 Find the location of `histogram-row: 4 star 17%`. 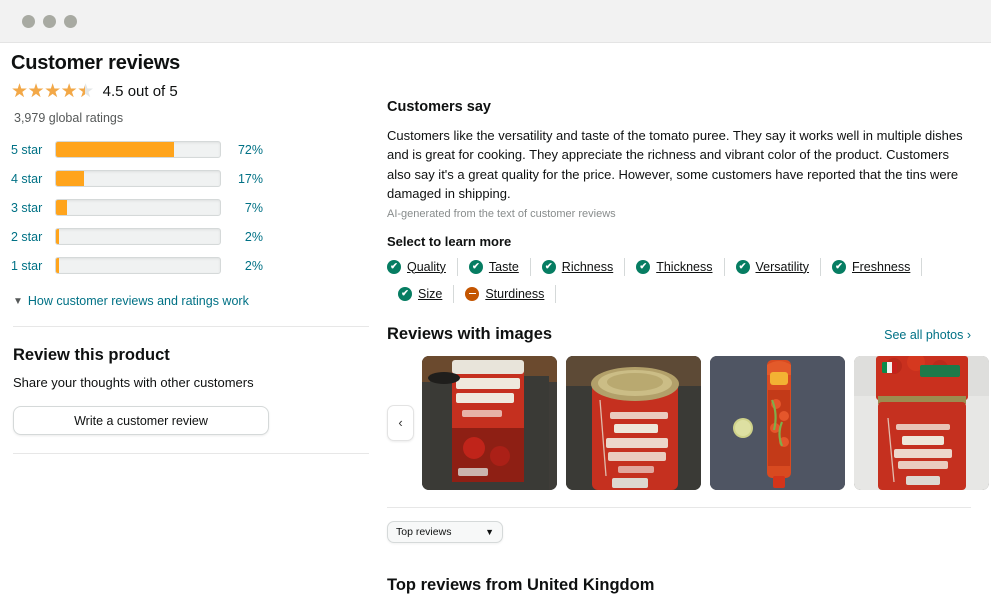

histogram-row: 4 star 17% is located at coordinates (195, 178).